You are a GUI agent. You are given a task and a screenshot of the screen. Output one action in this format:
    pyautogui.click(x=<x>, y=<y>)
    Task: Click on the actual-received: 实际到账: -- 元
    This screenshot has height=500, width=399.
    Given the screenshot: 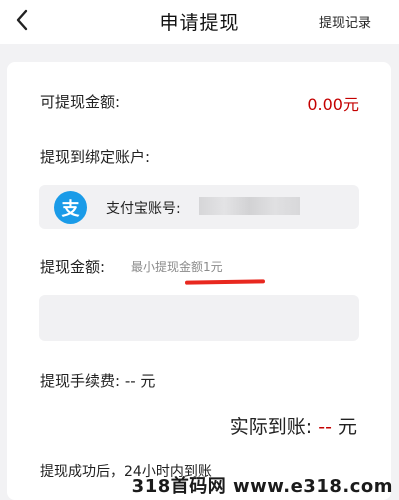 What is the action you would take?
    pyautogui.click(x=293, y=425)
    